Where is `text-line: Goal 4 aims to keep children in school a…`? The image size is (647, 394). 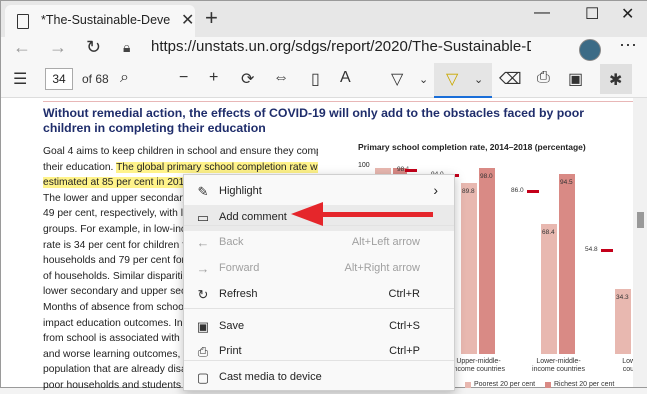
text-line: Goal 4 aims to keep children in school a… is located at coordinates (180, 152).